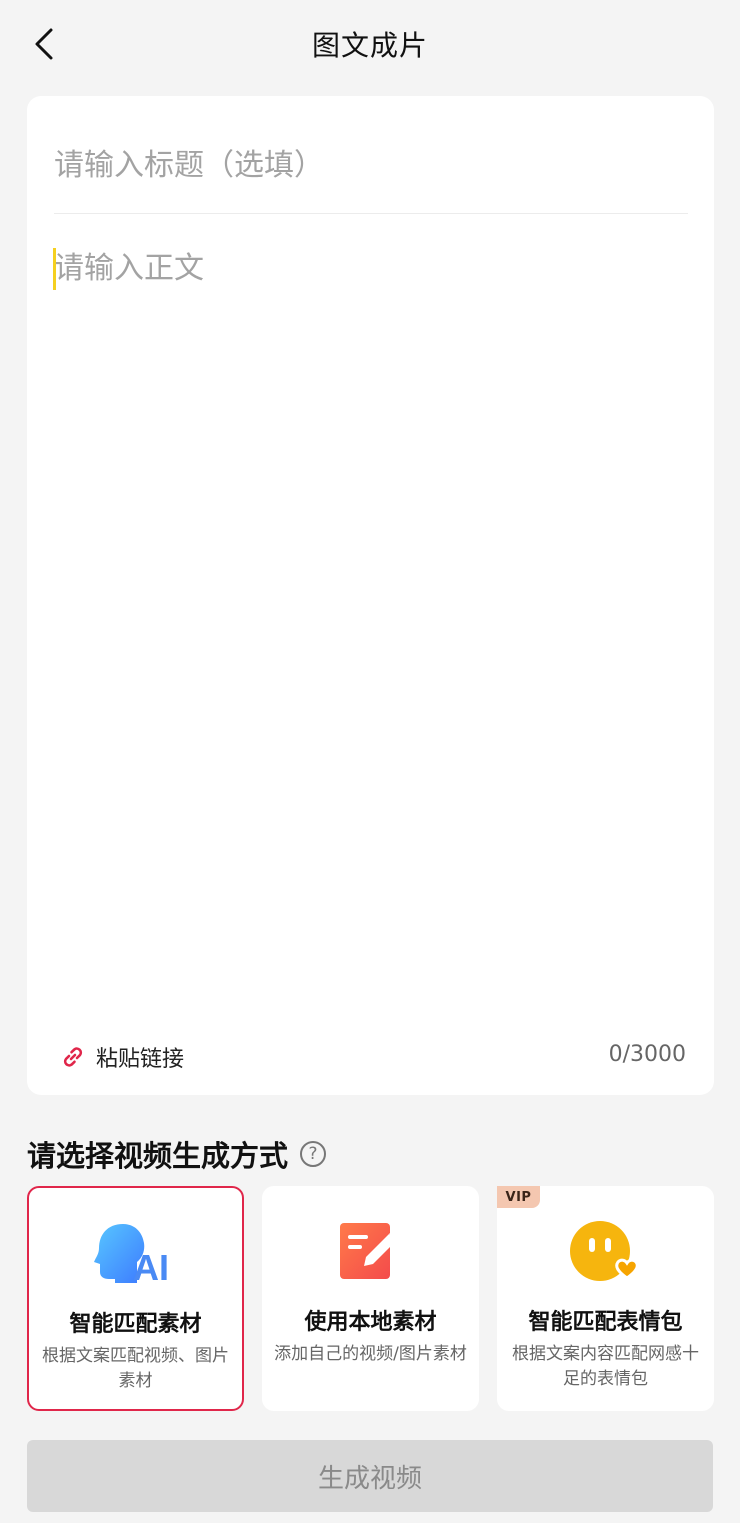 The width and height of the screenshot is (740, 1523). I want to click on mode-description: 添加自己的视频/图片素材, so click(370, 1354).